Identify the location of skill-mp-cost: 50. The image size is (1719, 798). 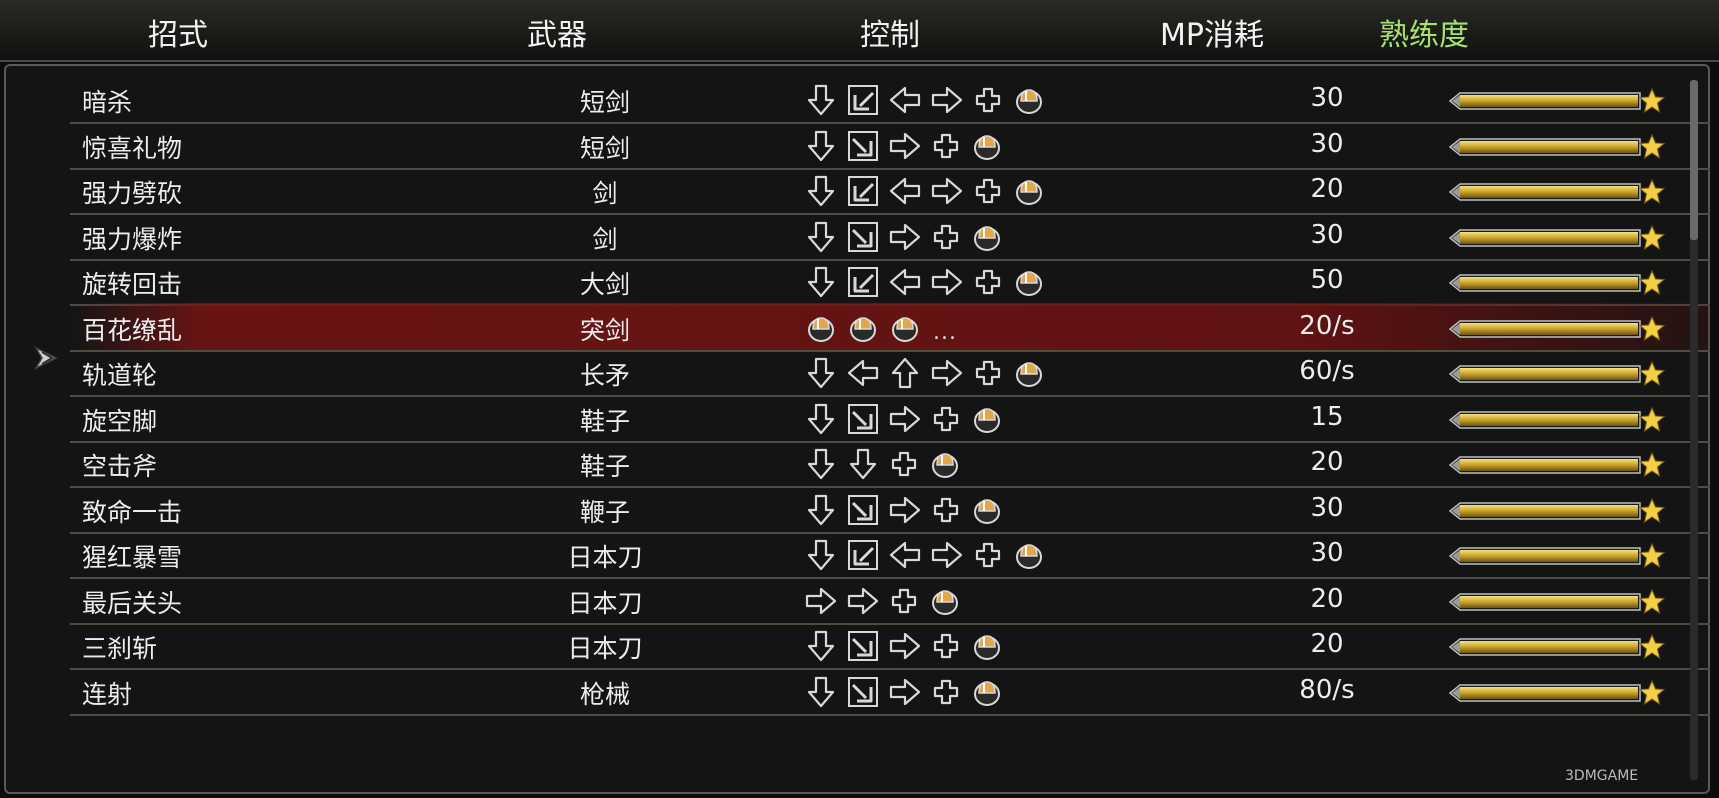
(1327, 280).